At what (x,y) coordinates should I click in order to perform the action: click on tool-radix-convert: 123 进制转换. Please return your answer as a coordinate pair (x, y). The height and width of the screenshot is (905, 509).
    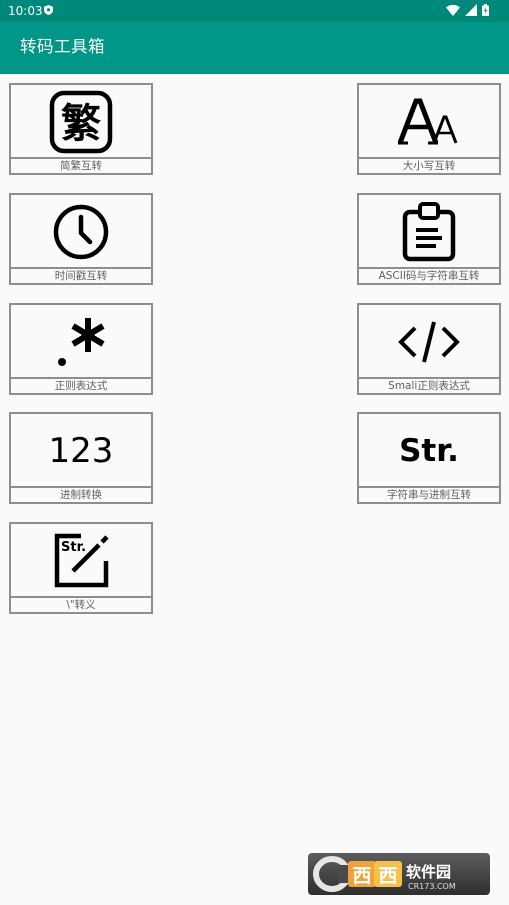
    Looking at the image, I should click on (81, 458).